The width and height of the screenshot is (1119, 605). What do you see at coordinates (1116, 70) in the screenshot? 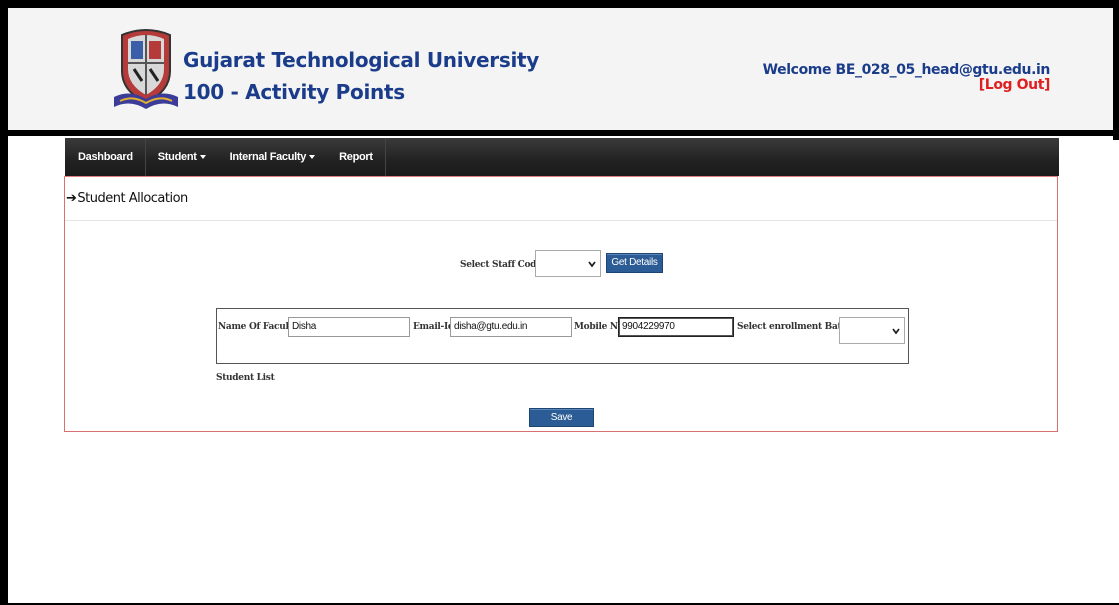
I see `window-frame-right` at bounding box center [1116, 70].